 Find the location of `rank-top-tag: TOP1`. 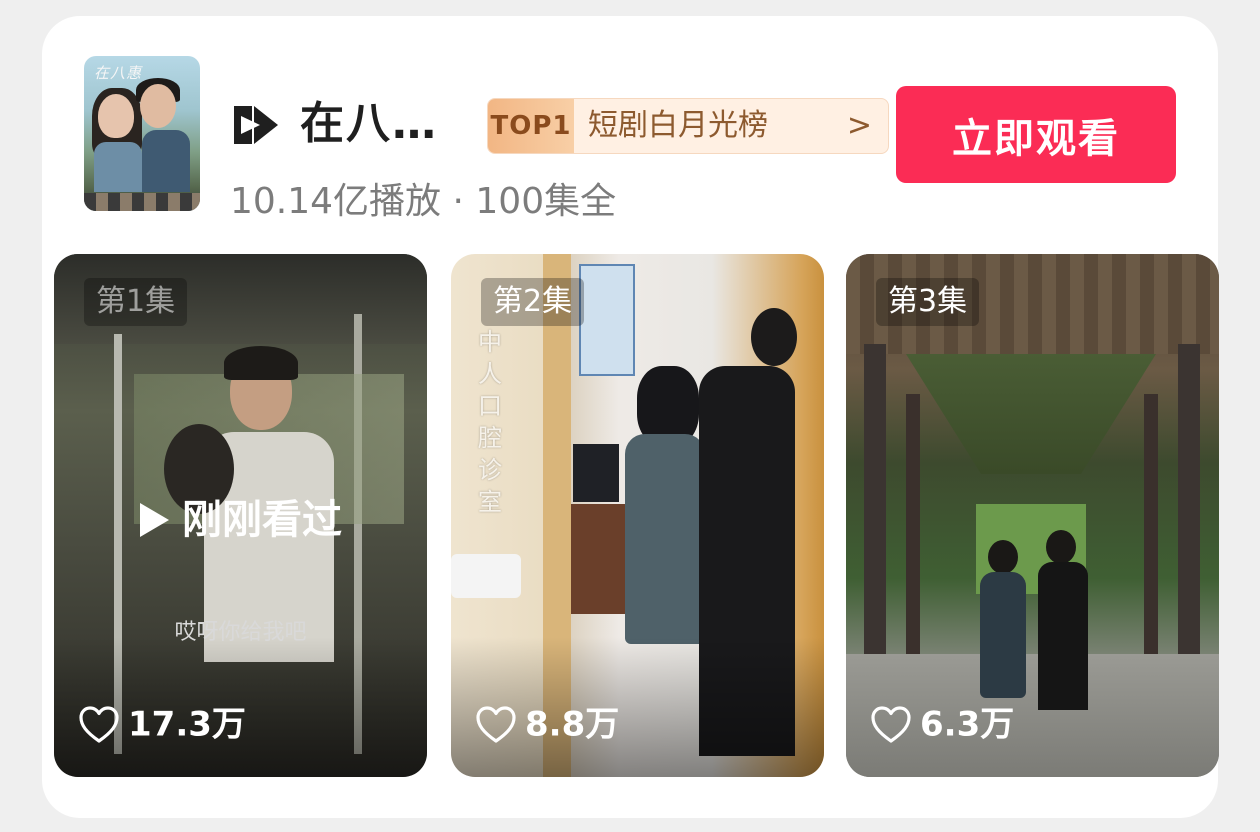

rank-top-tag: TOP1 is located at coordinates (531, 126).